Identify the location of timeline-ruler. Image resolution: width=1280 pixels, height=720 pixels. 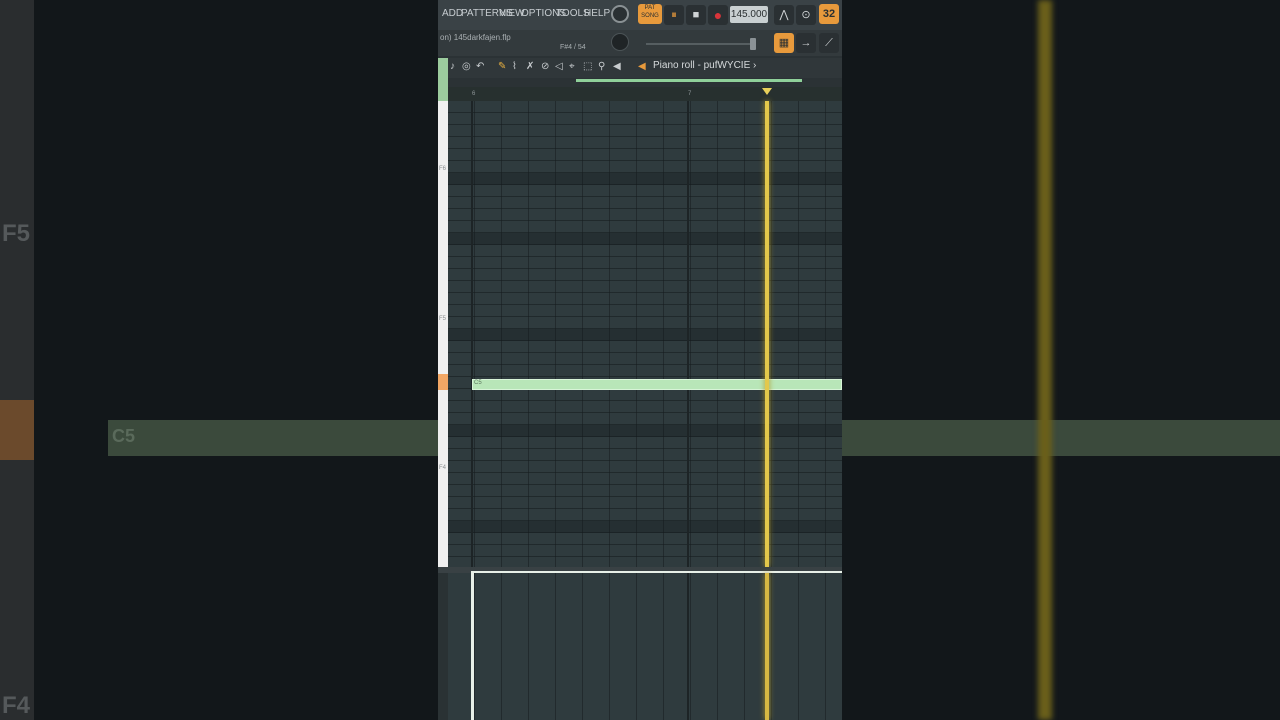
(645, 94).